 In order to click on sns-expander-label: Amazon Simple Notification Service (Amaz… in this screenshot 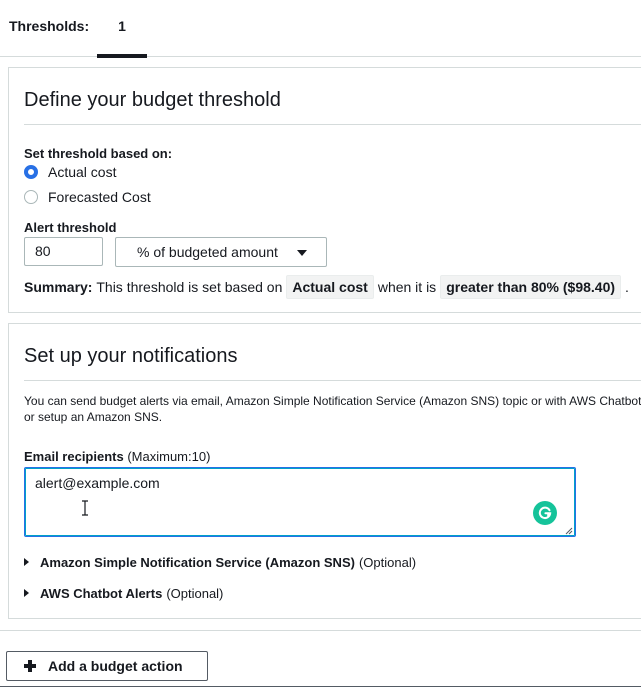, I will do `click(197, 562)`.